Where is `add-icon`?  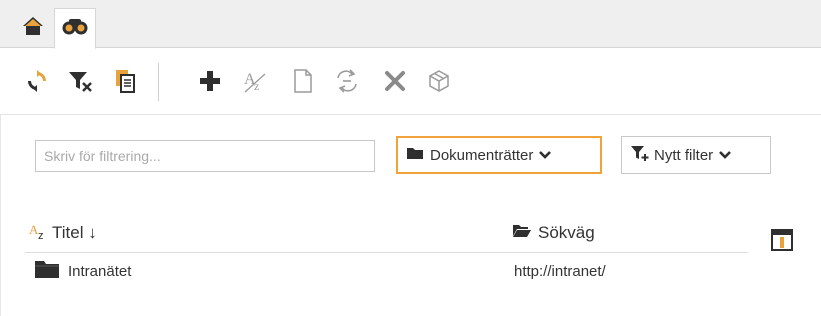
add-icon is located at coordinates (210, 81).